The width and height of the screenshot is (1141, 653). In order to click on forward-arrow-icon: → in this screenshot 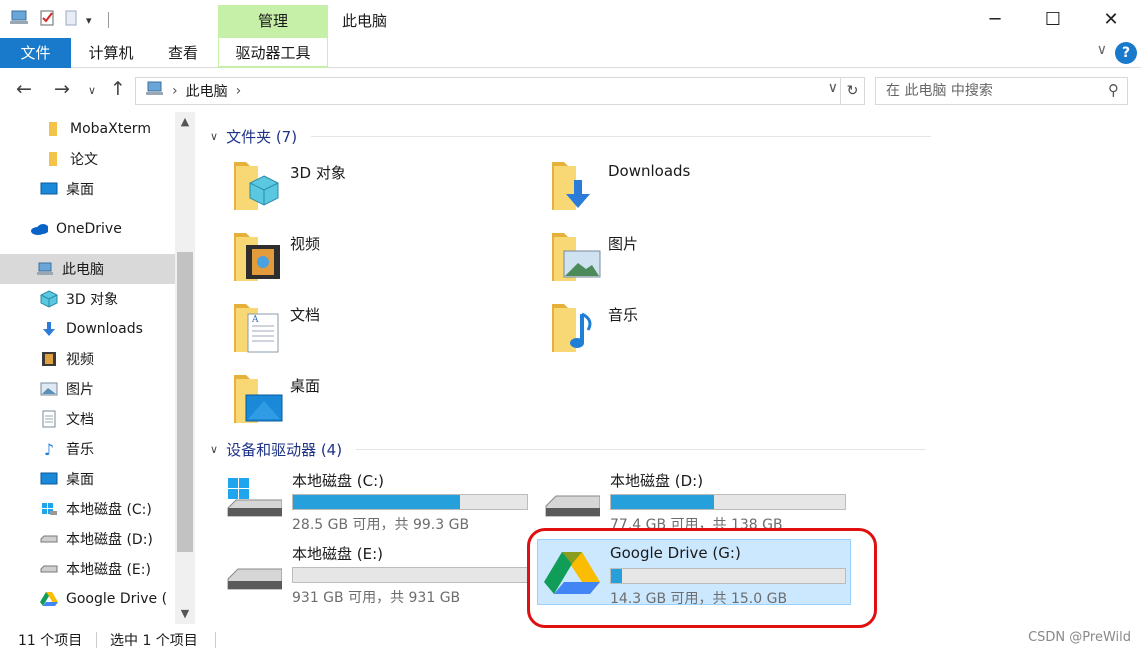, I will do `click(62, 89)`.